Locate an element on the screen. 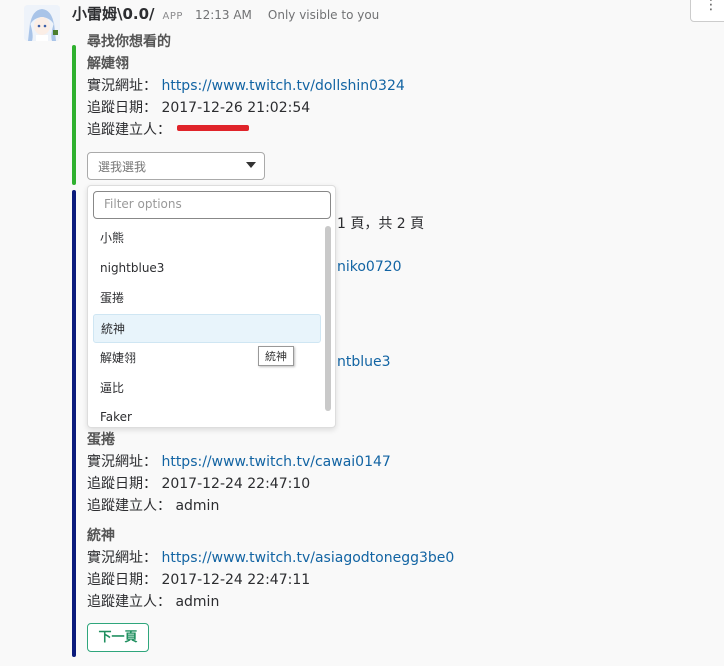 Image resolution: width=724 pixels, height=666 pixels. app-badge: APP is located at coordinates (172, 16).